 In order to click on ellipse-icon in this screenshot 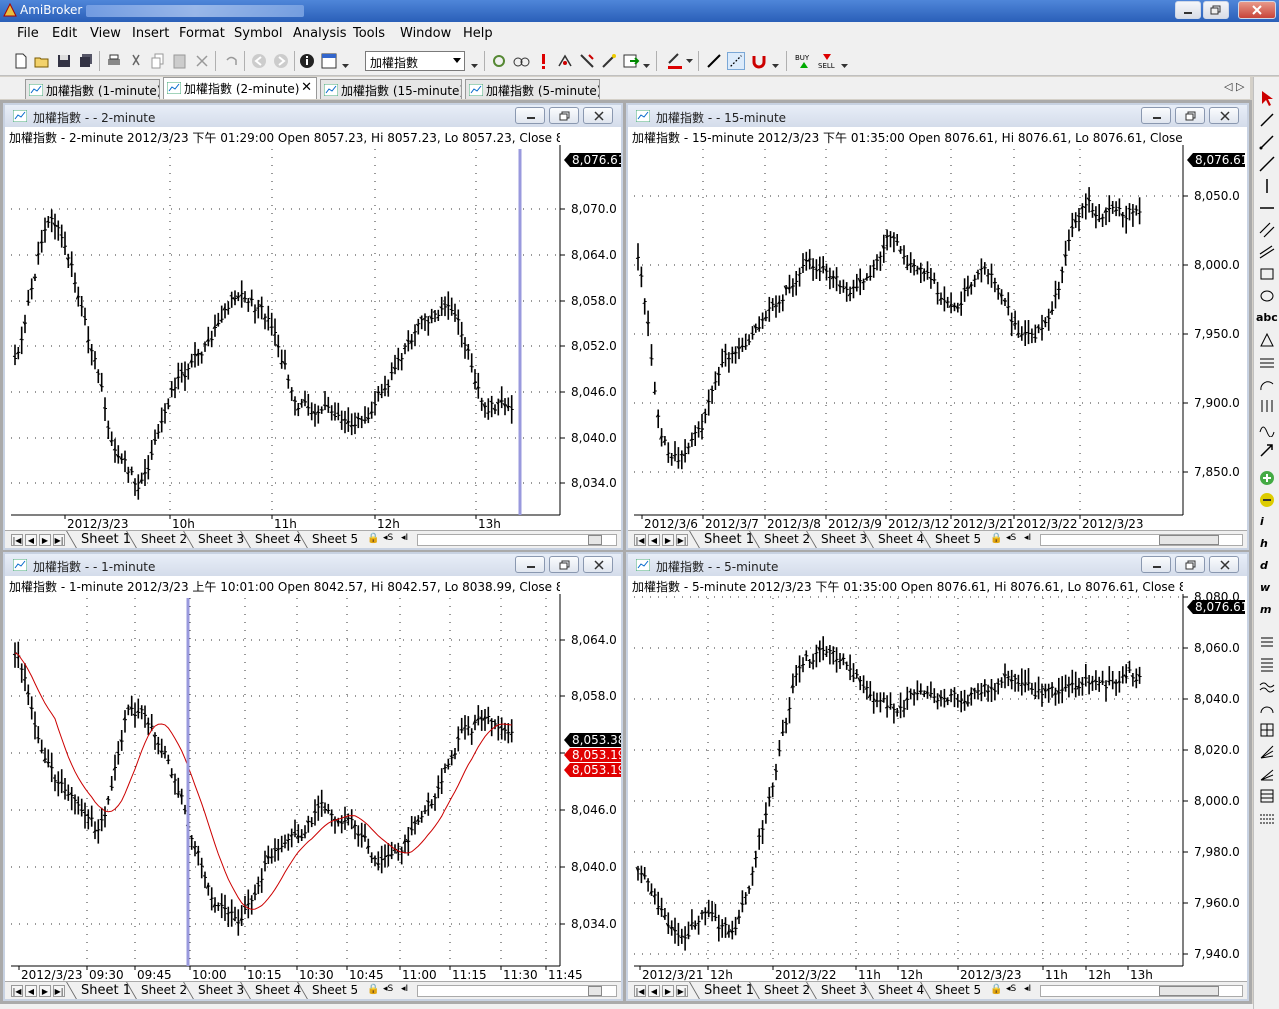, I will do `click(1267, 296)`.